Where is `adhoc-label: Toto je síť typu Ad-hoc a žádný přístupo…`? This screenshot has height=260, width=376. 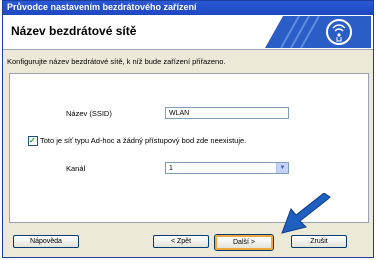 adhoc-label: Toto je síť typu Ad-hoc a žádný přístupo… is located at coordinates (143, 140).